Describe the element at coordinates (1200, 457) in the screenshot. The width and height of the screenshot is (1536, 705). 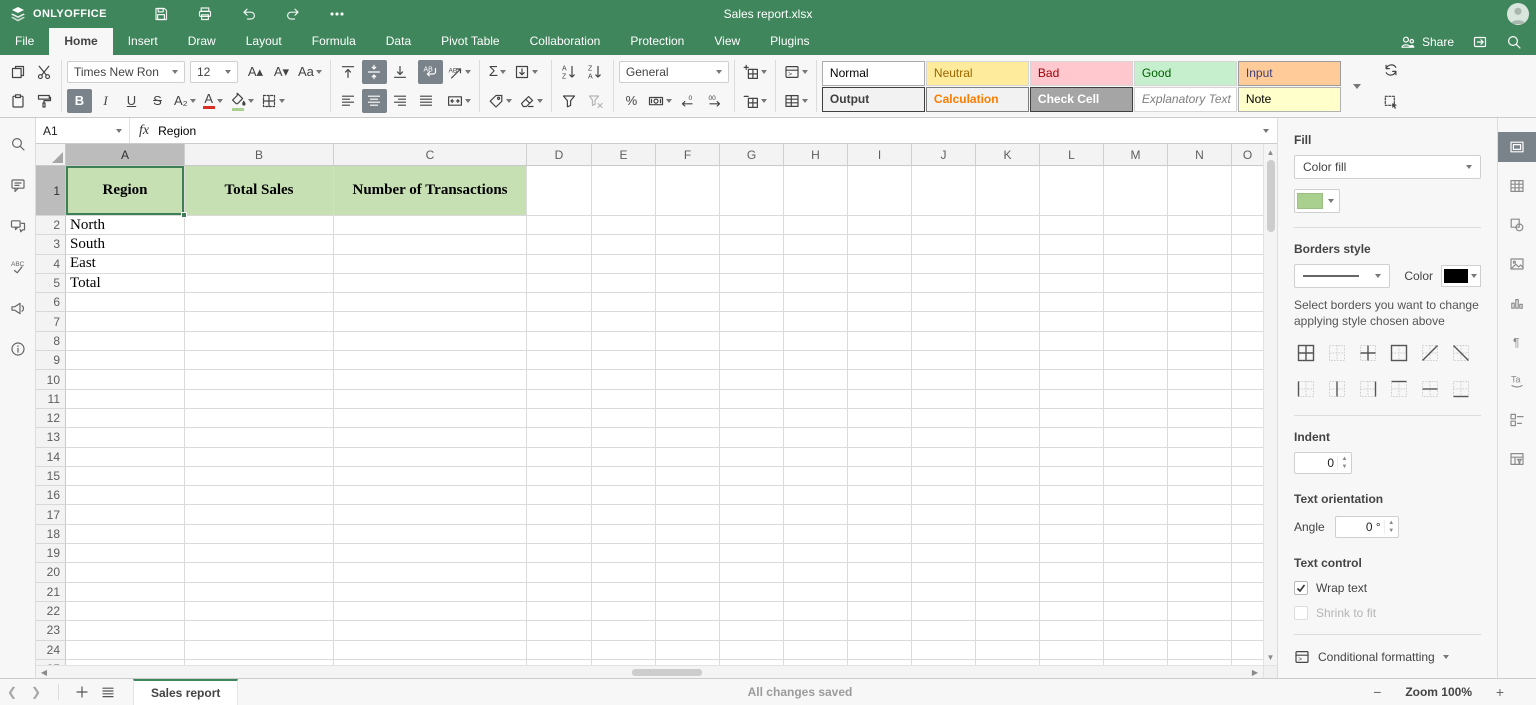
I see `cell-n14` at that location.